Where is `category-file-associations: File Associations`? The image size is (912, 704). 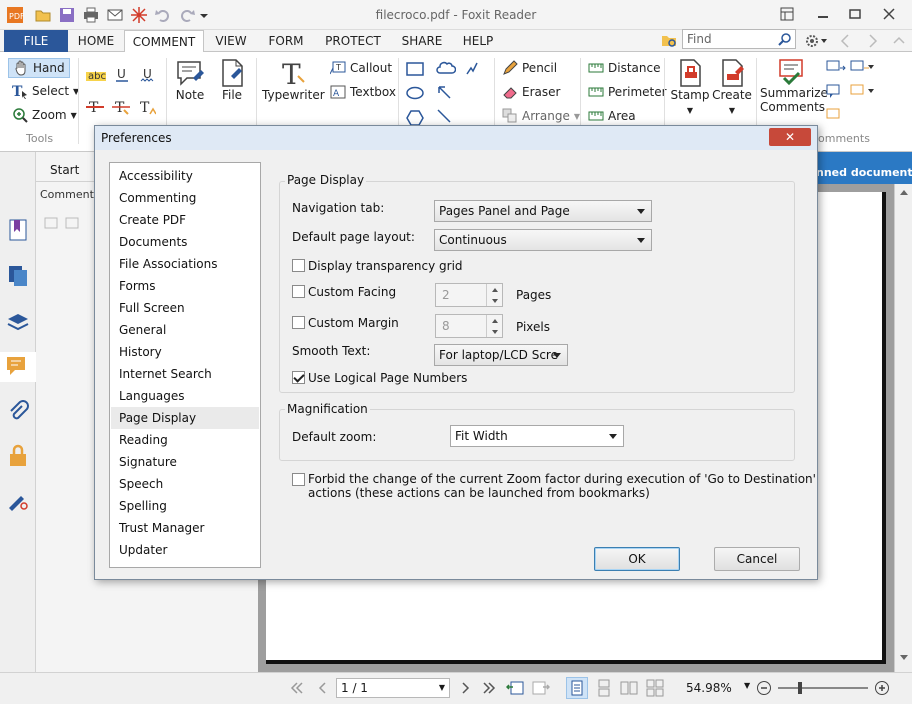 category-file-associations: File Associations is located at coordinates (185, 264).